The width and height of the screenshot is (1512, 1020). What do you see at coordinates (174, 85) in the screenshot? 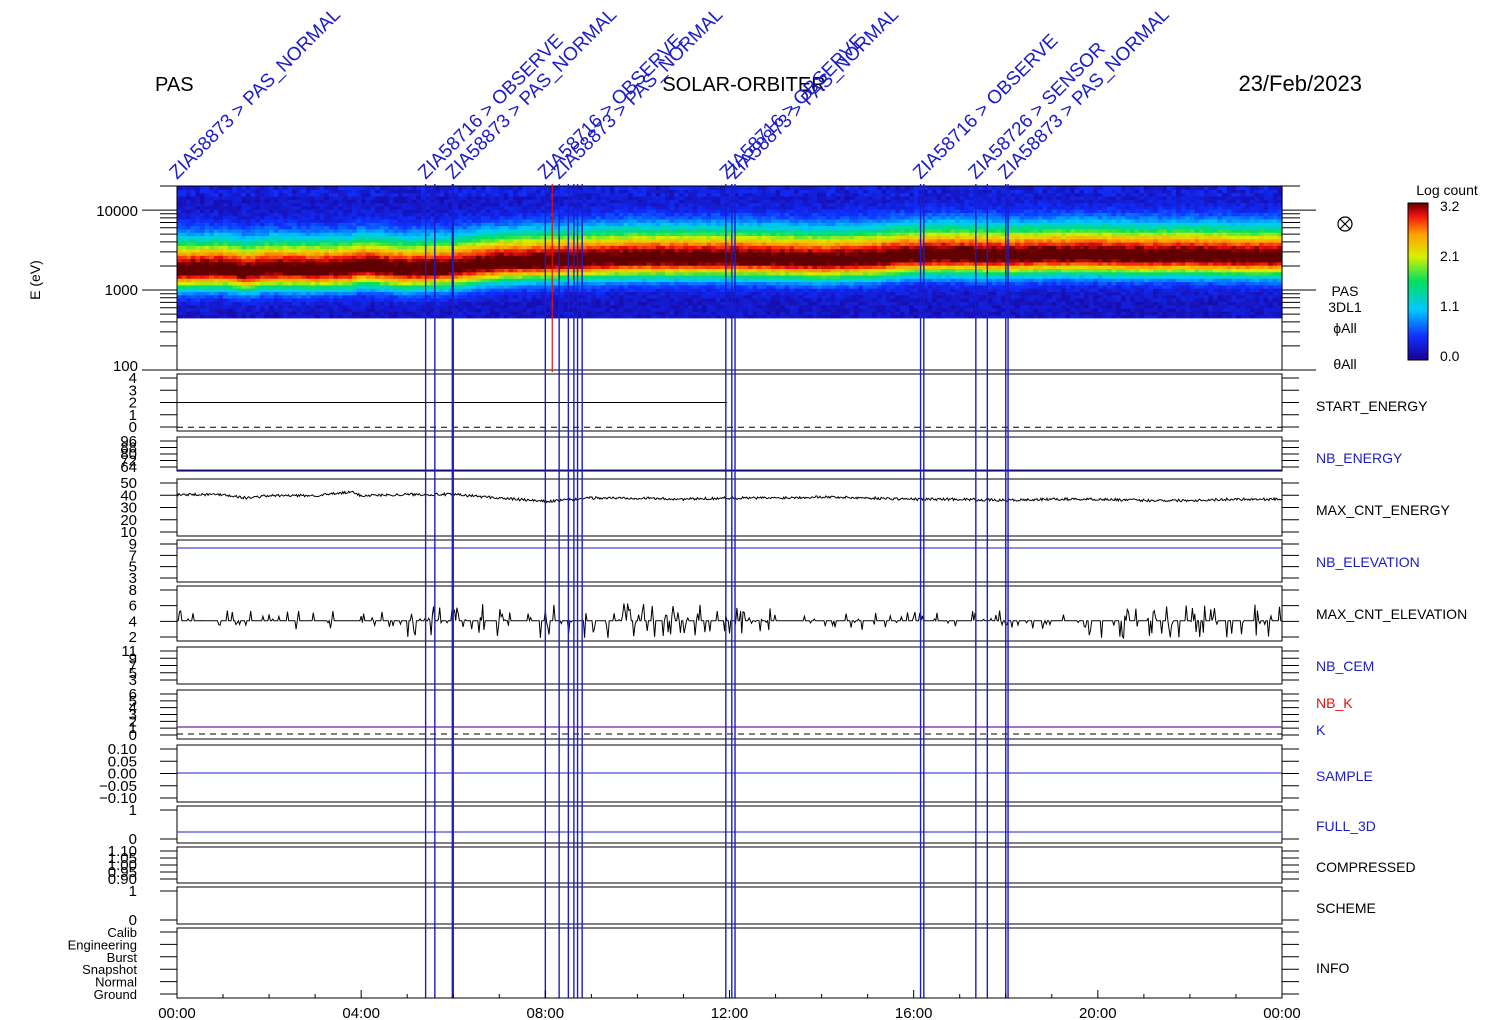
I see `instrument-title: PAS` at bounding box center [174, 85].